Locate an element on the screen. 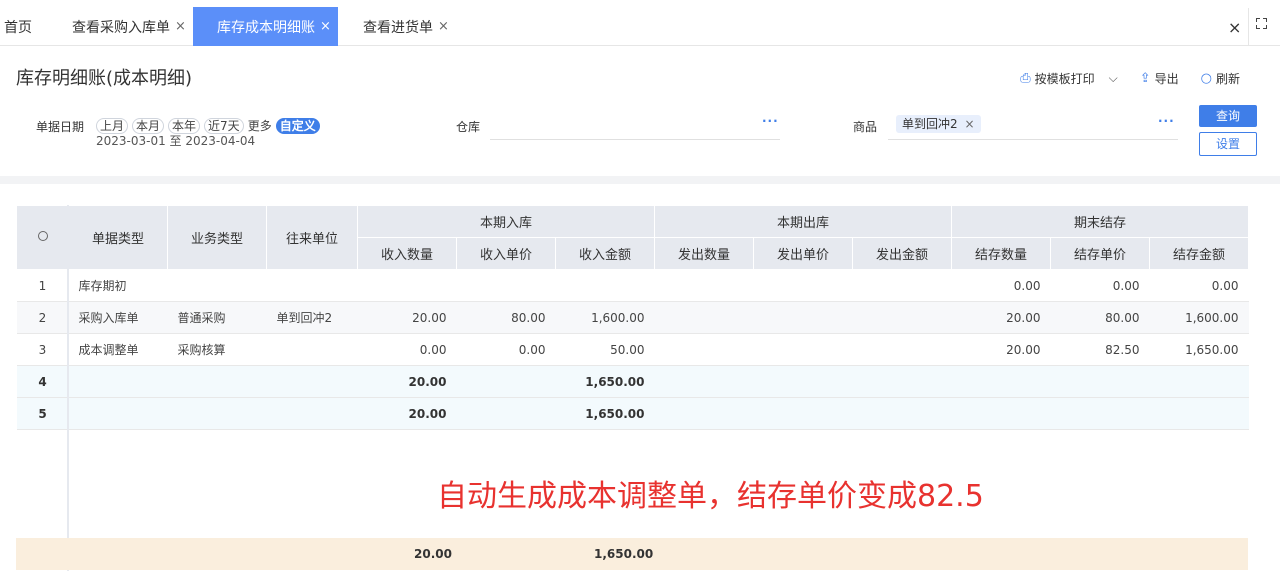 The height and width of the screenshot is (571, 1280). header-in-qty: 收入数量 is located at coordinates (407, 253).